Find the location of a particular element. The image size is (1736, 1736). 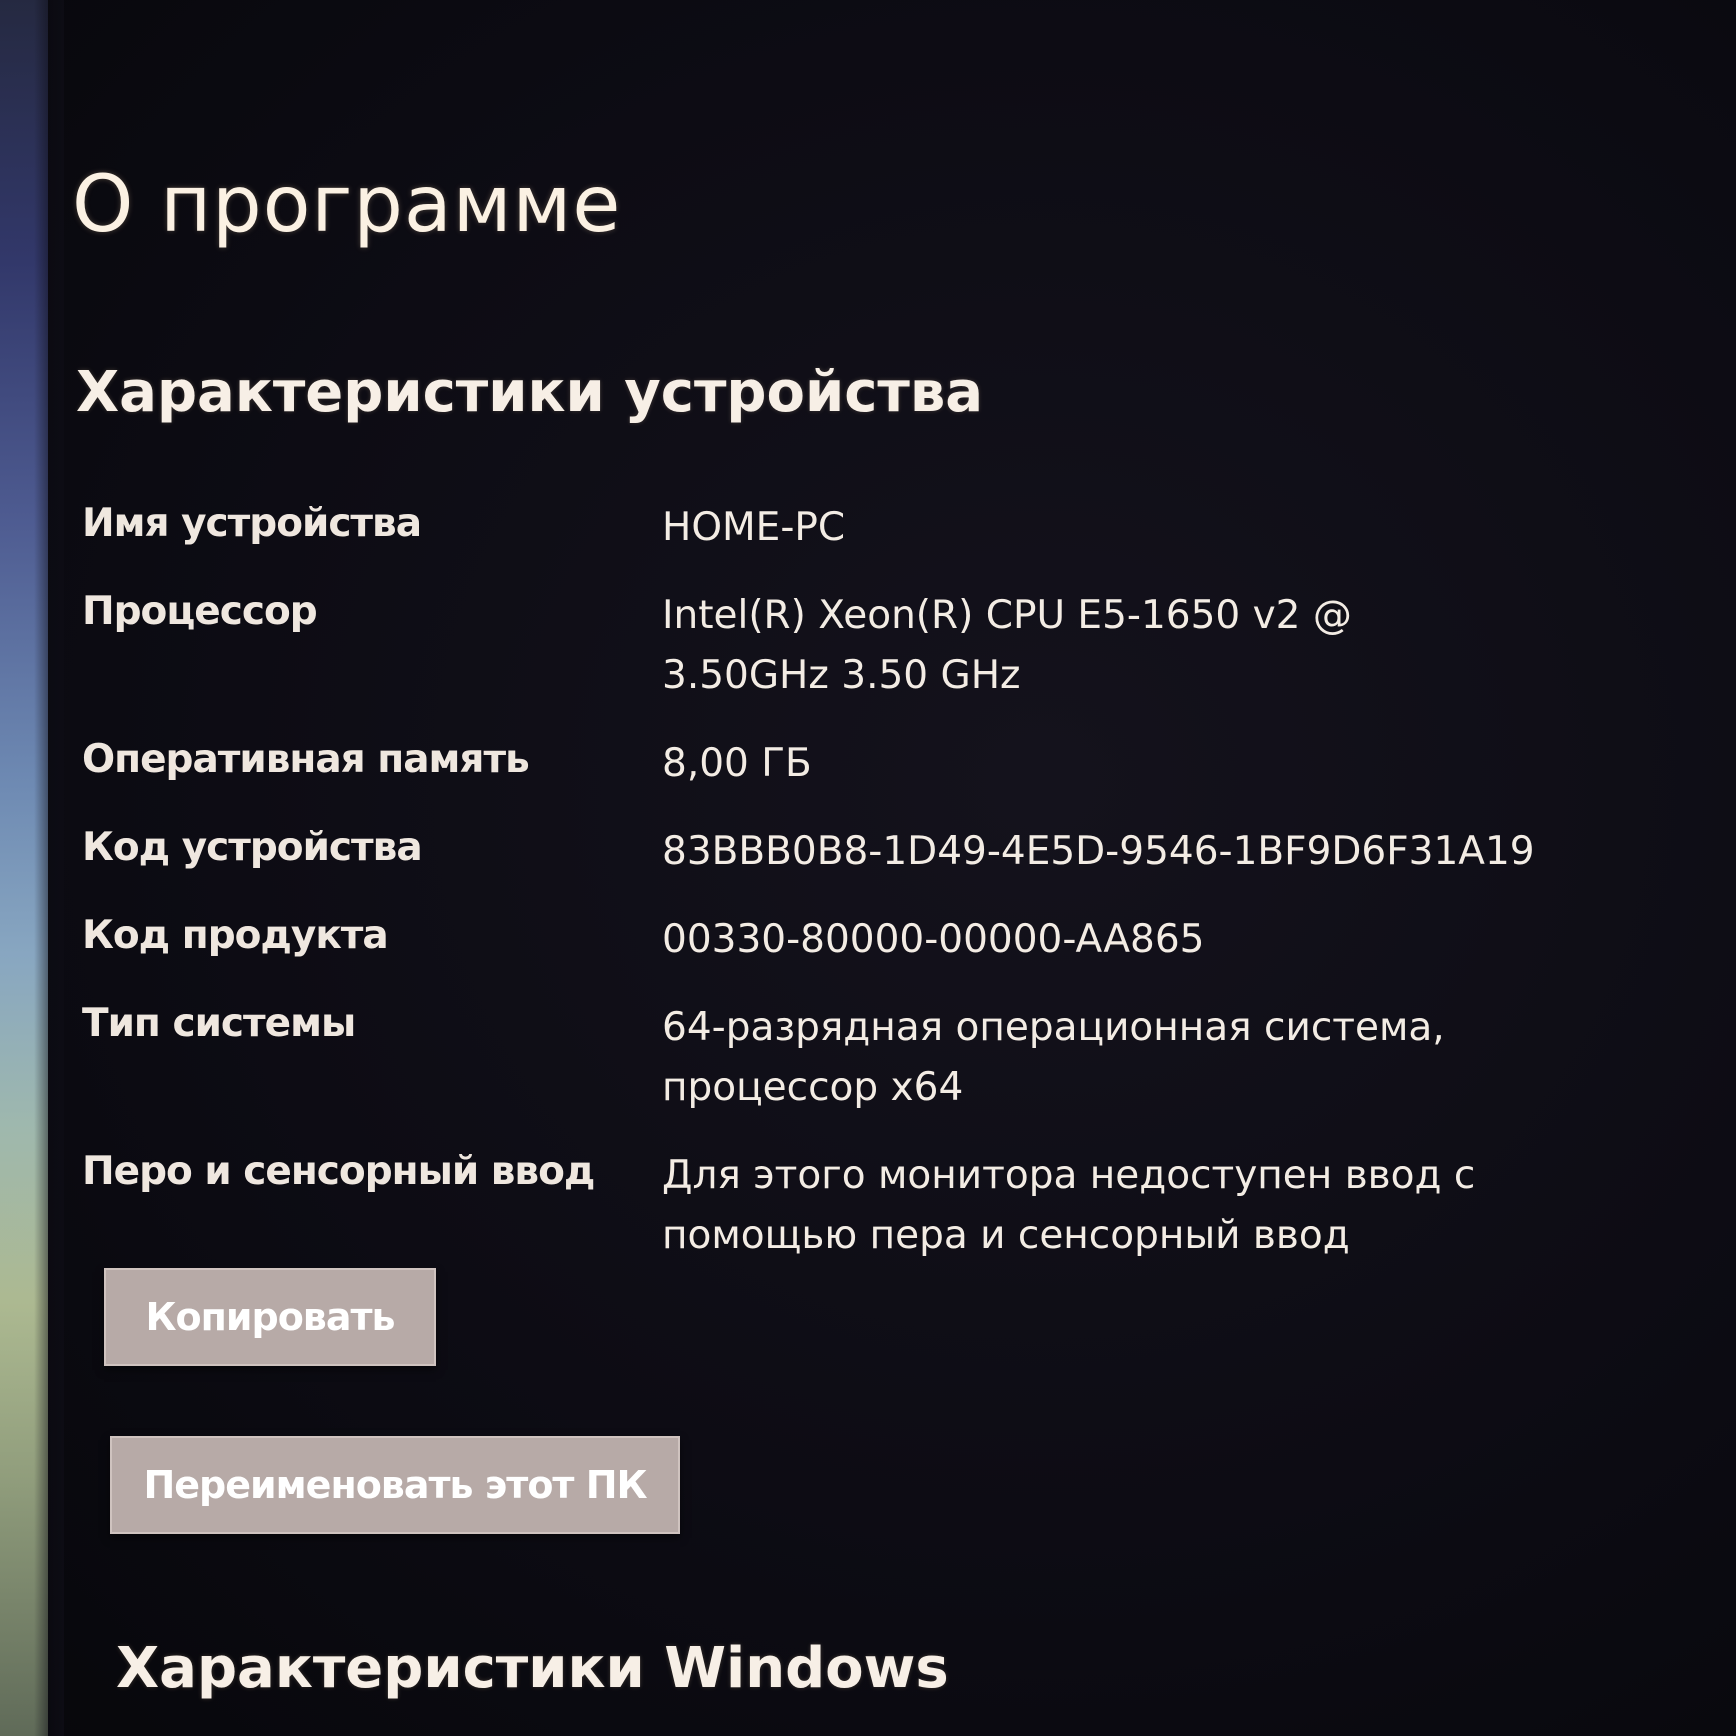

spec-value: 00330-80000-00000-AA865 is located at coordinates (933, 939).